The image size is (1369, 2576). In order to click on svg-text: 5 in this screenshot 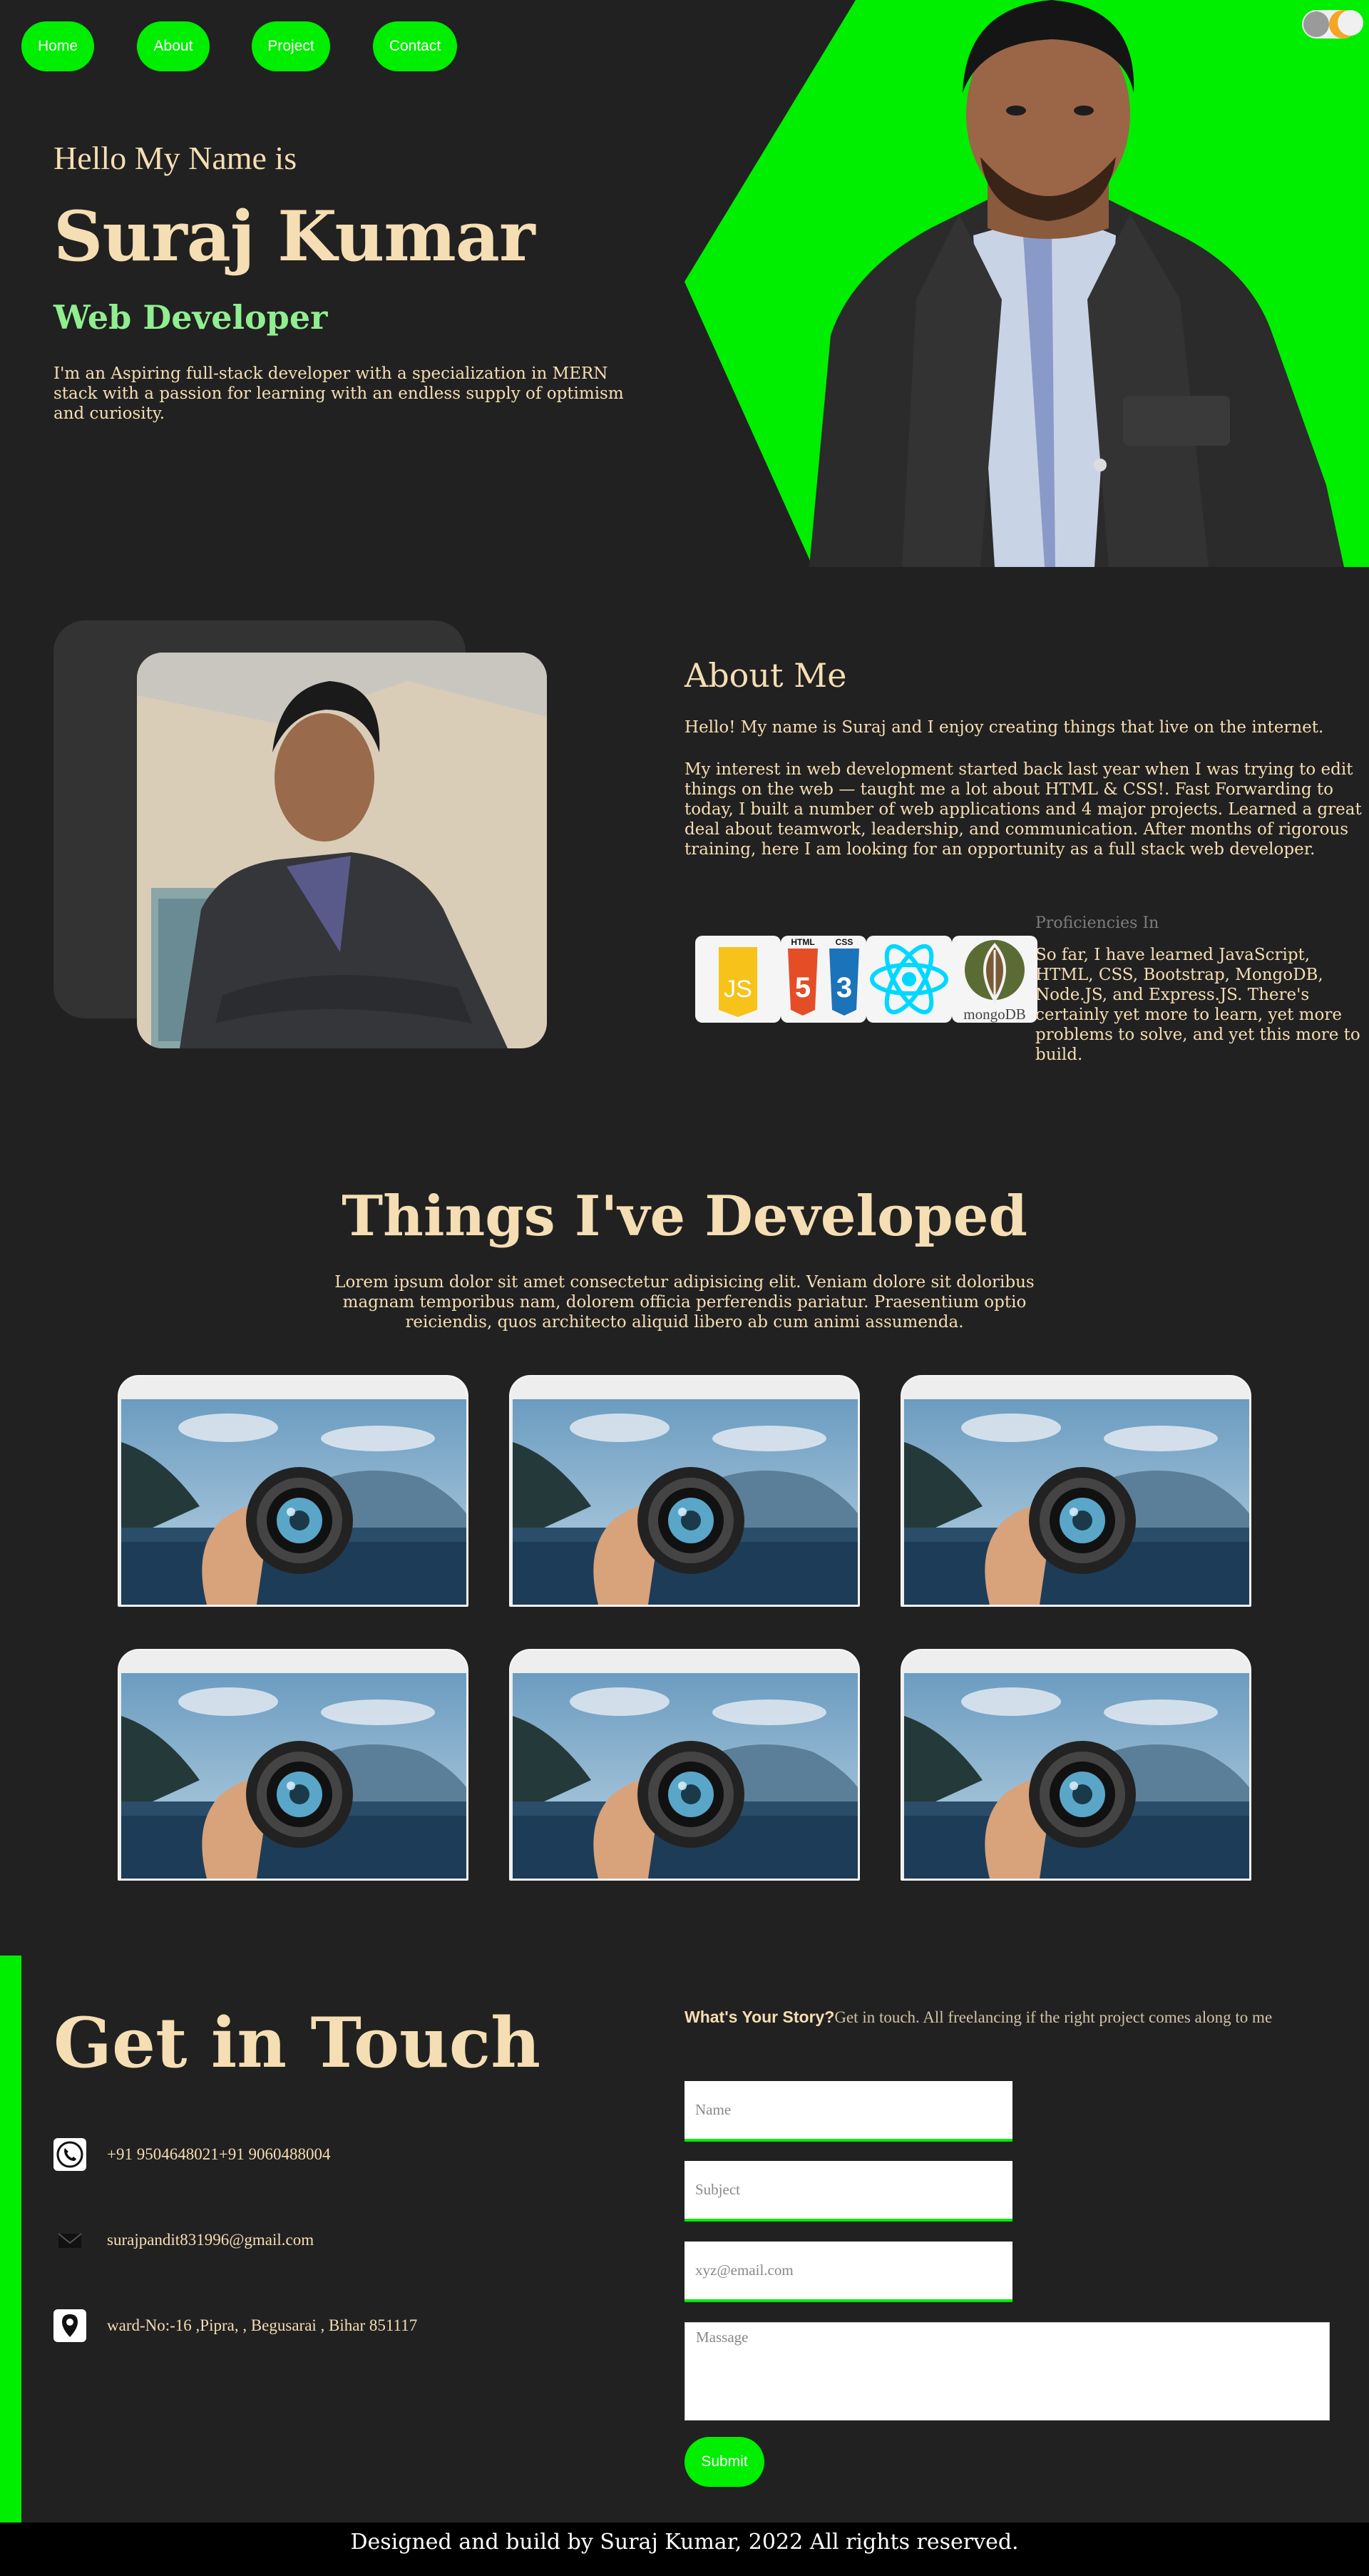, I will do `click(803, 987)`.